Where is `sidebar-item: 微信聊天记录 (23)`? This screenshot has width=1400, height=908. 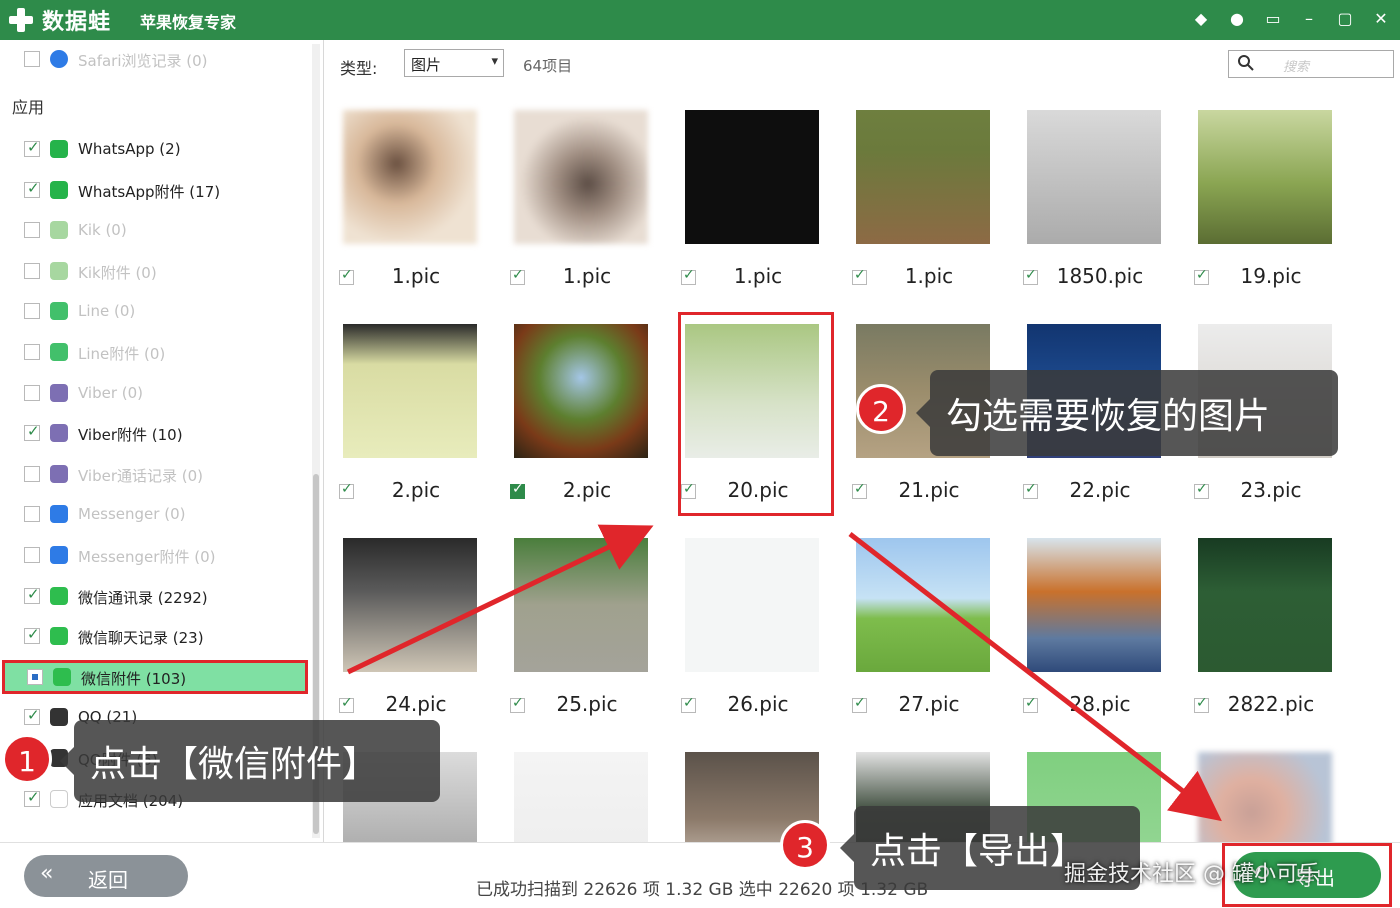
sidebar-item: 微信聊天记录 (23) is located at coordinates (156, 636).